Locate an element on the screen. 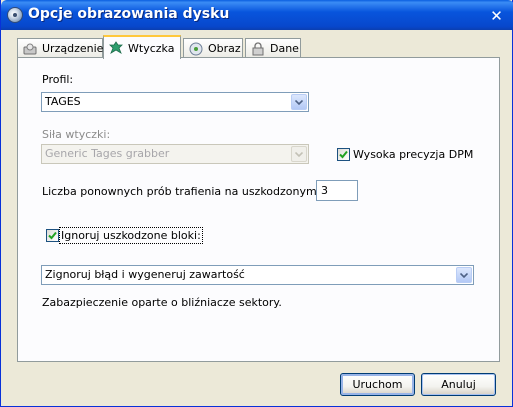  plugin-strength-label: Siła wtyczki: is located at coordinates (76, 134).